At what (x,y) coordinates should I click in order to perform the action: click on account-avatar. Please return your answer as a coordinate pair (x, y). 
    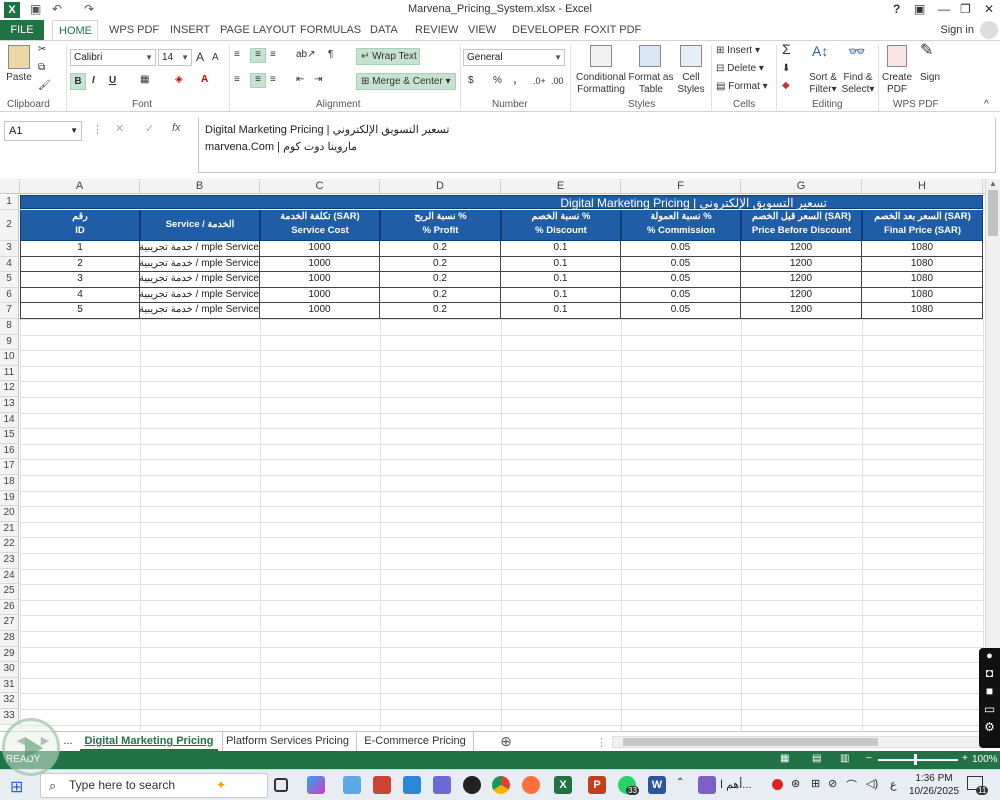
    Looking at the image, I should click on (989, 30).